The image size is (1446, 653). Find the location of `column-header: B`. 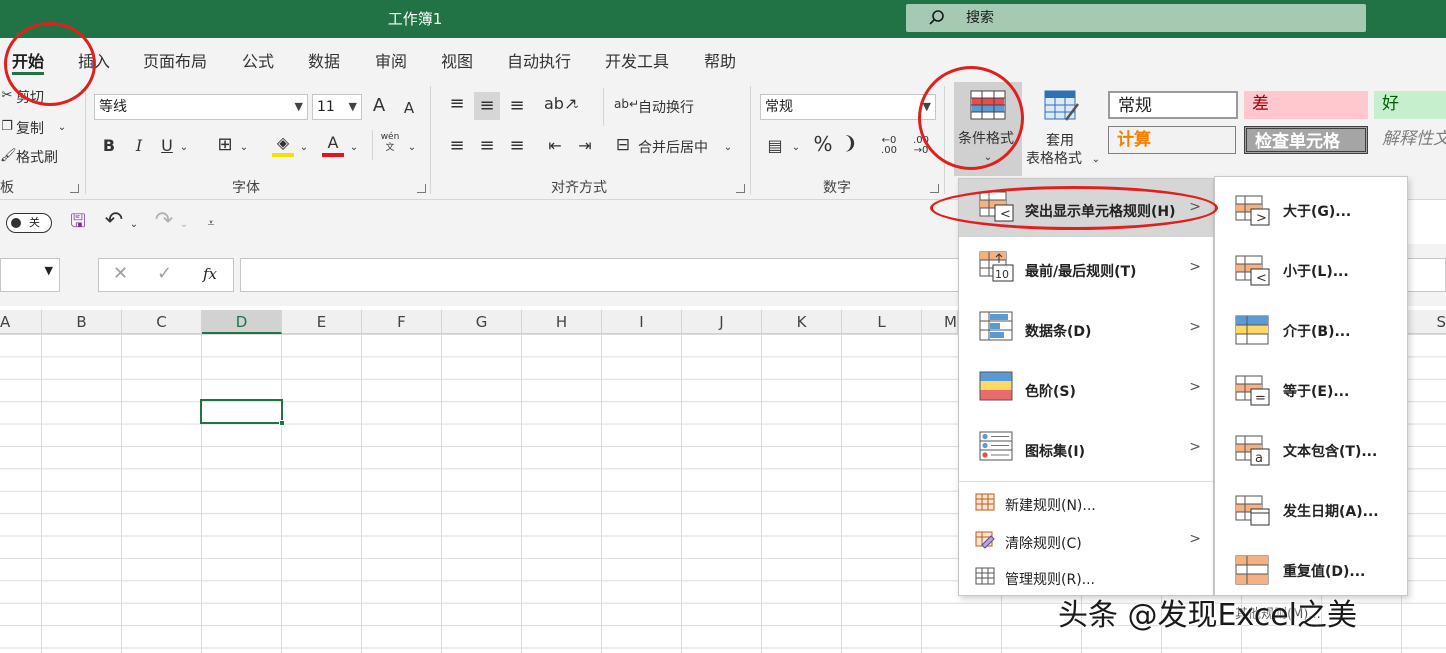

column-header: B is located at coordinates (82, 322).